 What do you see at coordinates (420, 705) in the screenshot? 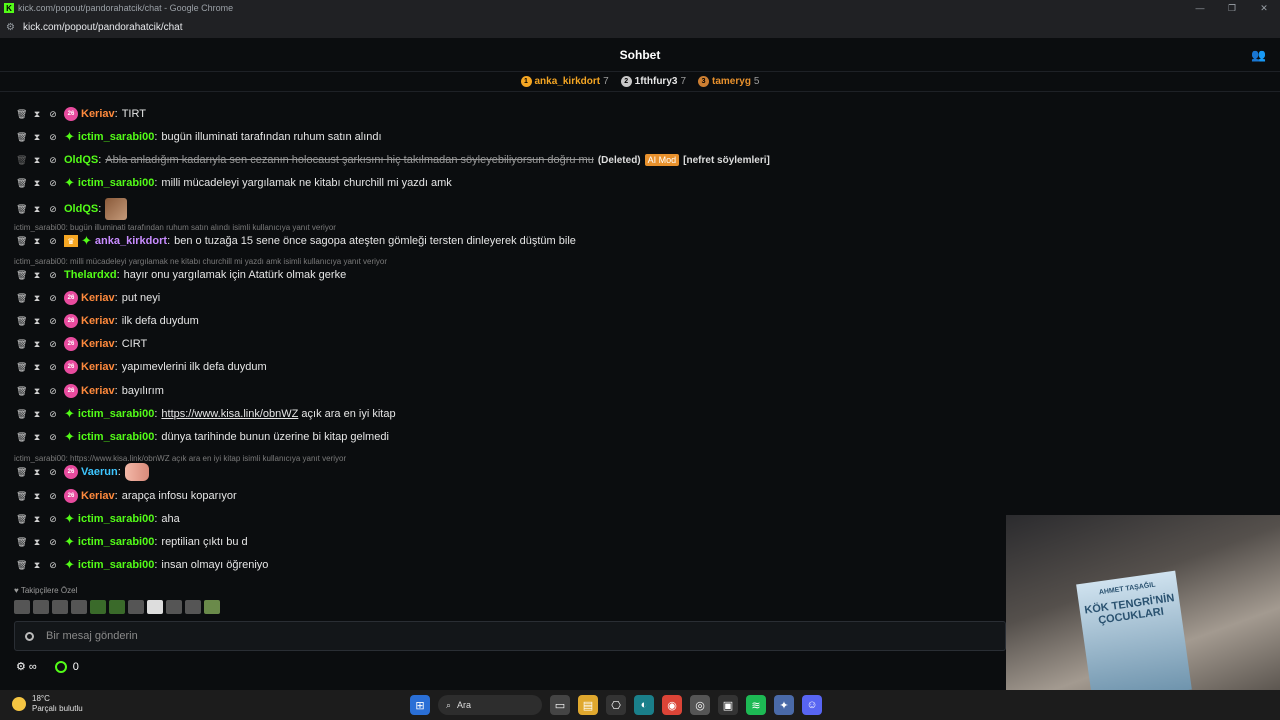
I see `windows-start-icon: ⊞` at bounding box center [420, 705].